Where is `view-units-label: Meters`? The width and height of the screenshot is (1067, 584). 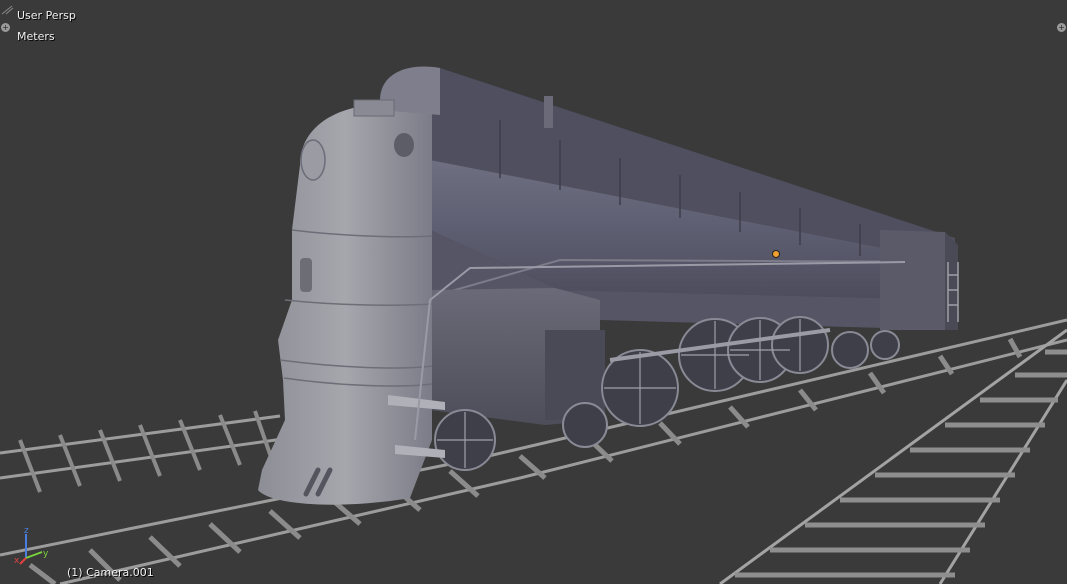 view-units-label: Meters is located at coordinates (36, 36).